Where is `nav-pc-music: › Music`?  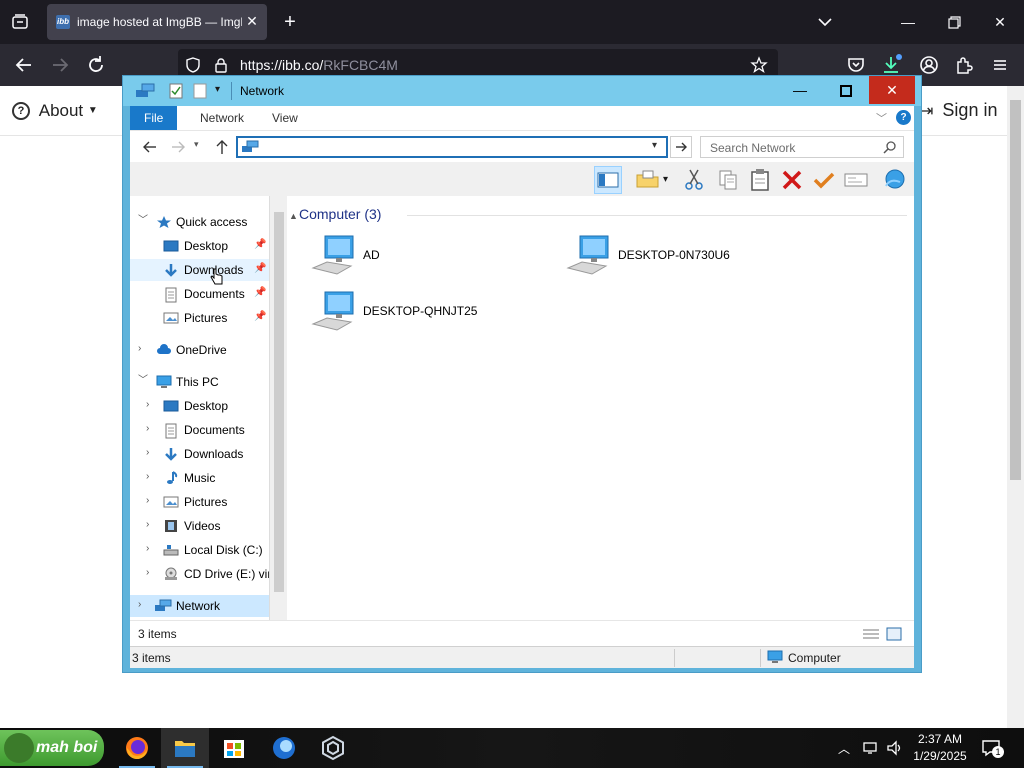
nav-pc-music: › Music is located at coordinates (199, 478).